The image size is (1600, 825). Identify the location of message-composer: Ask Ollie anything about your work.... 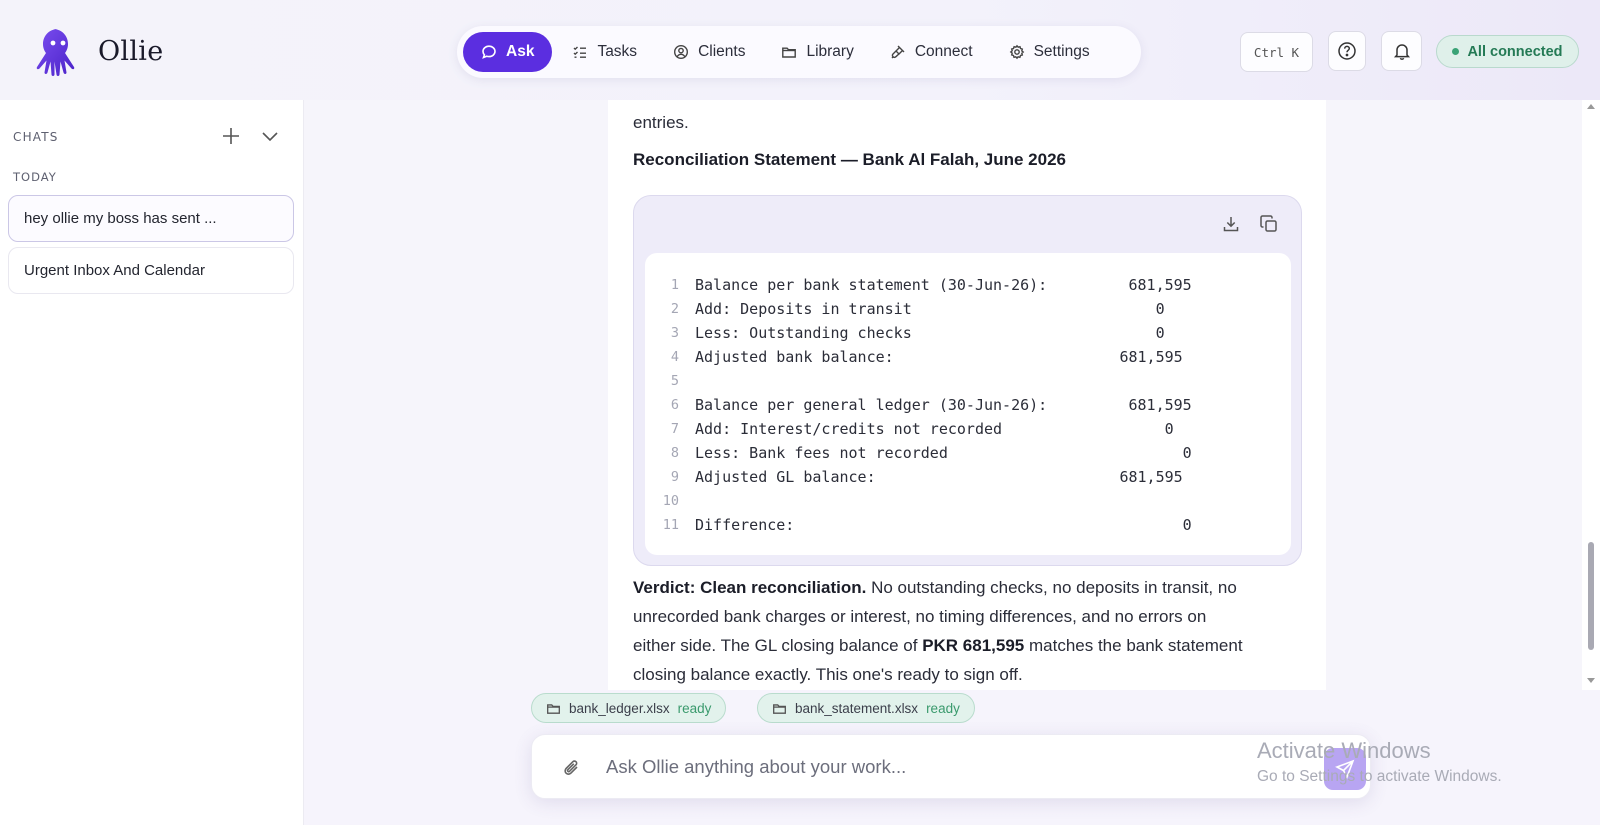
(951, 766).